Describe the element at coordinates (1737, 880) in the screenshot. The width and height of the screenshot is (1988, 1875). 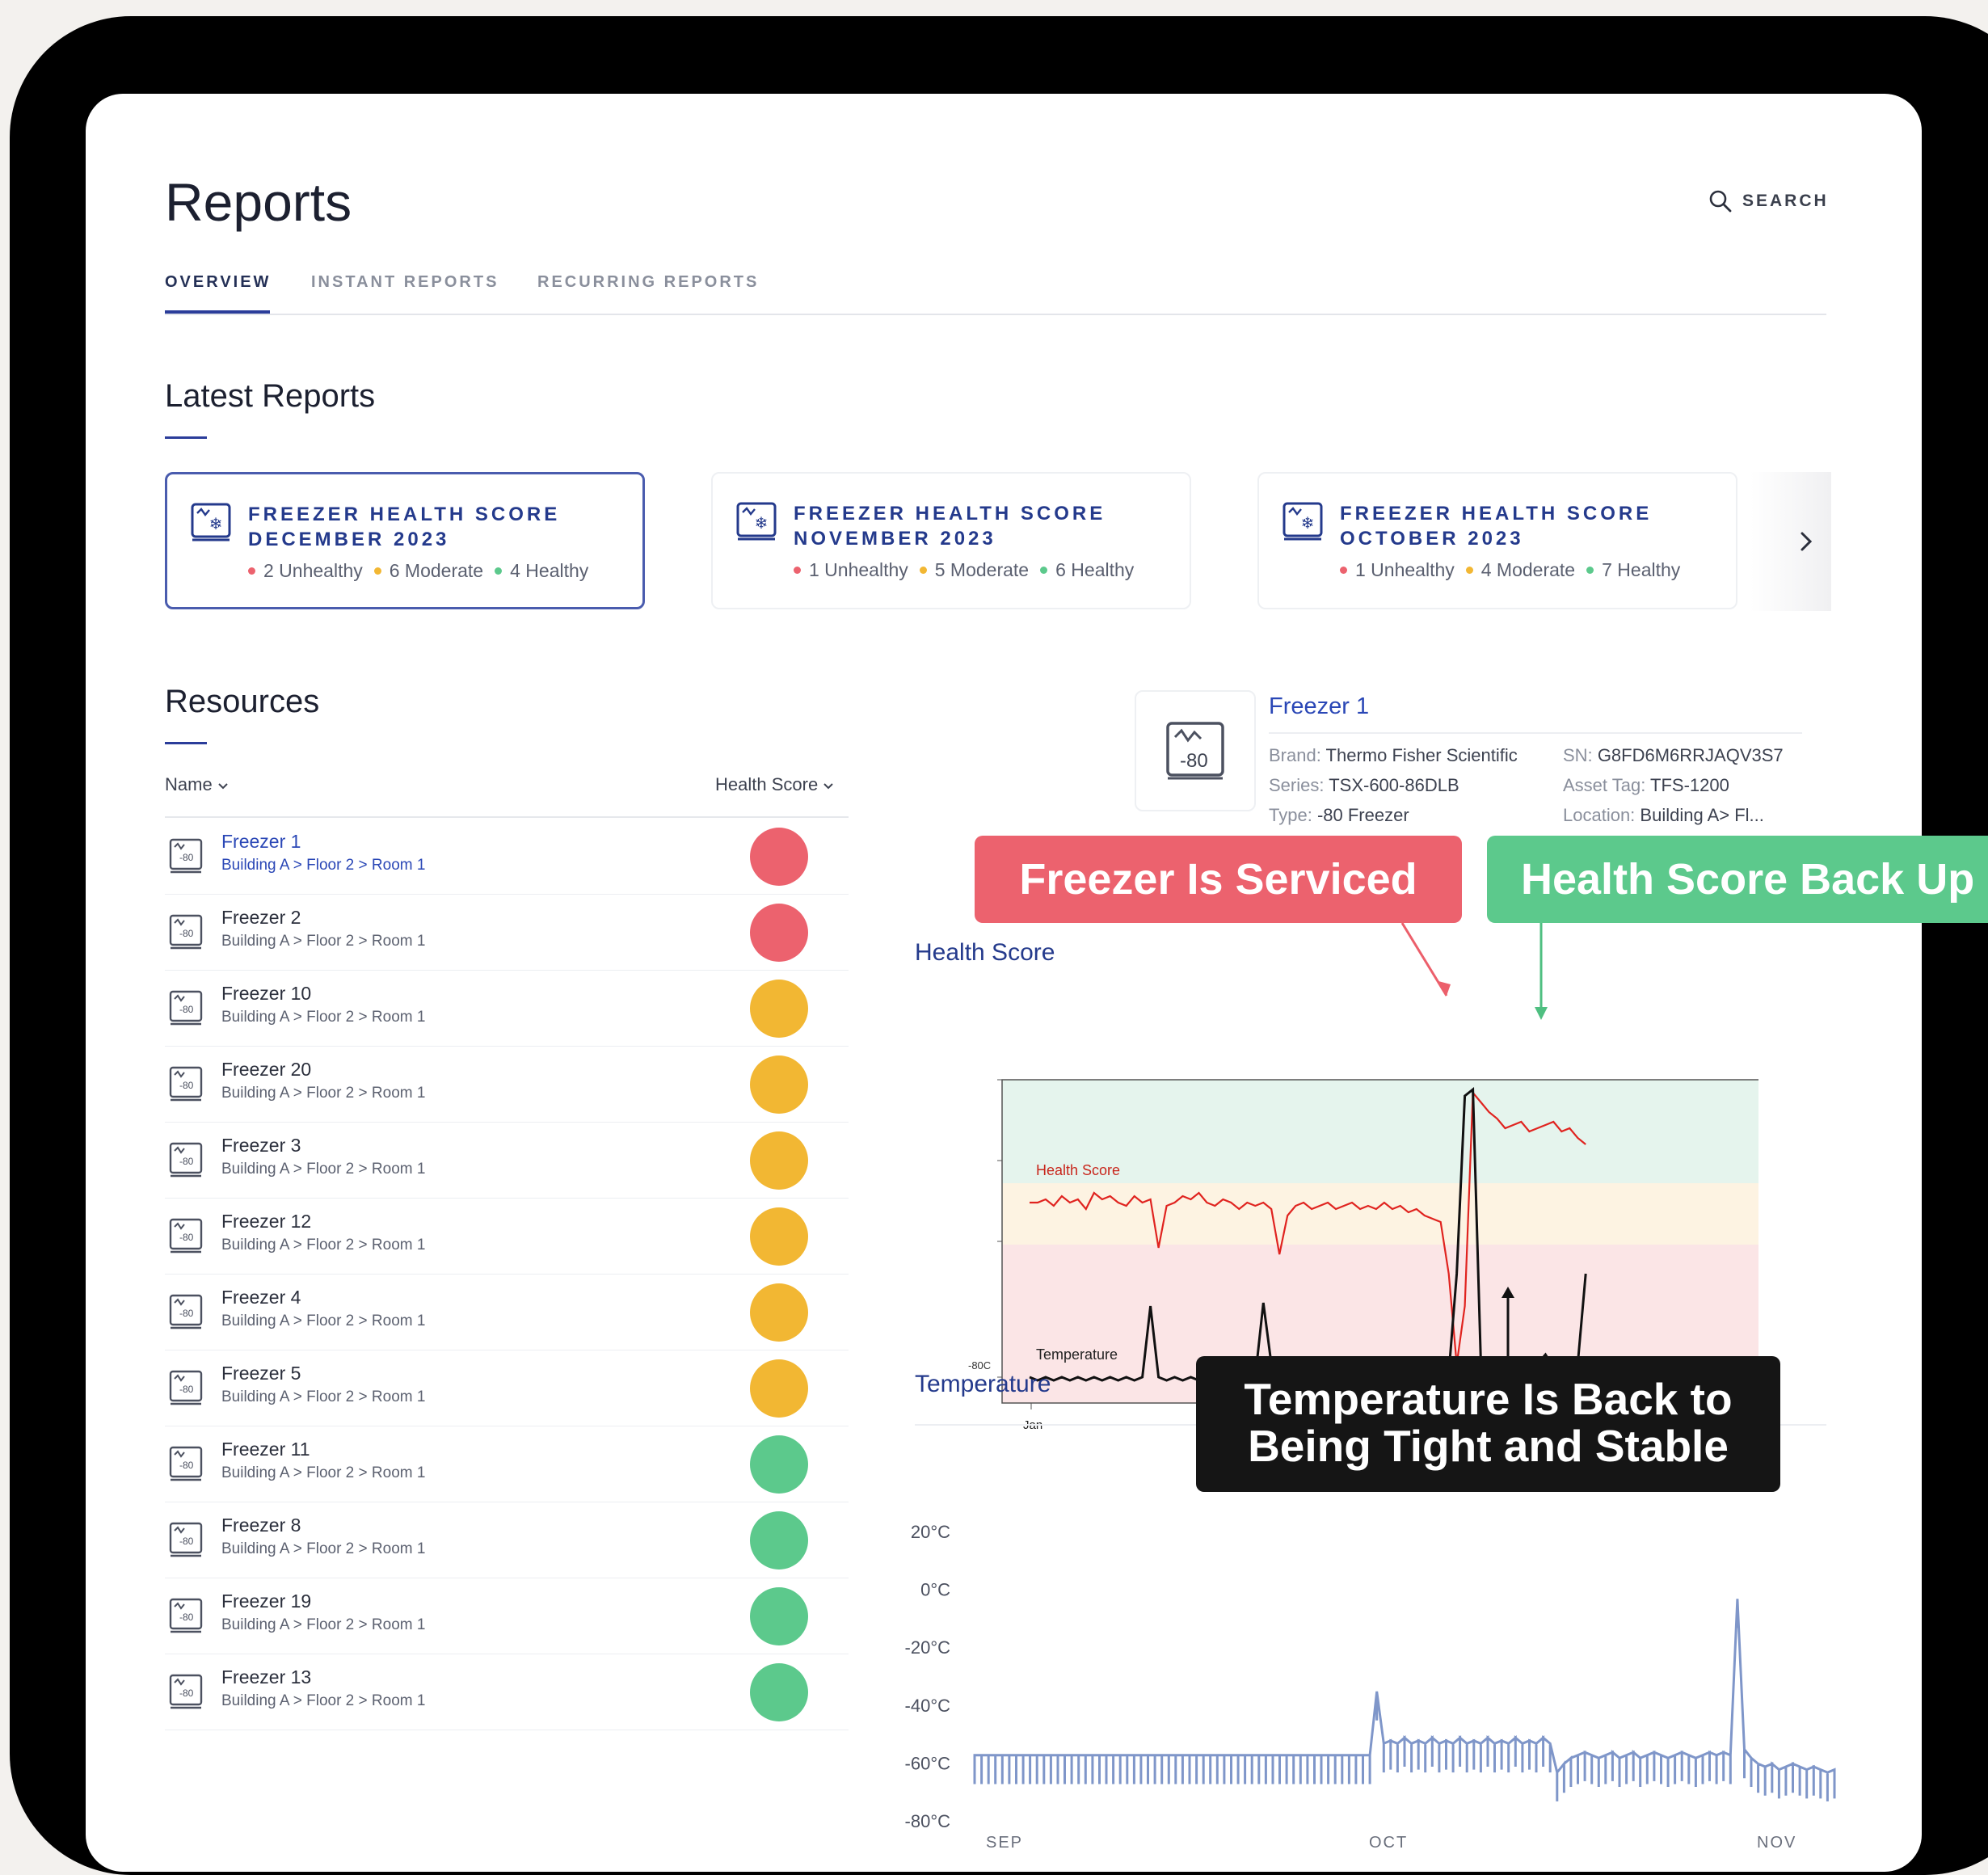
I see `callout-health-back-up: Health Score Back Up` at that location.